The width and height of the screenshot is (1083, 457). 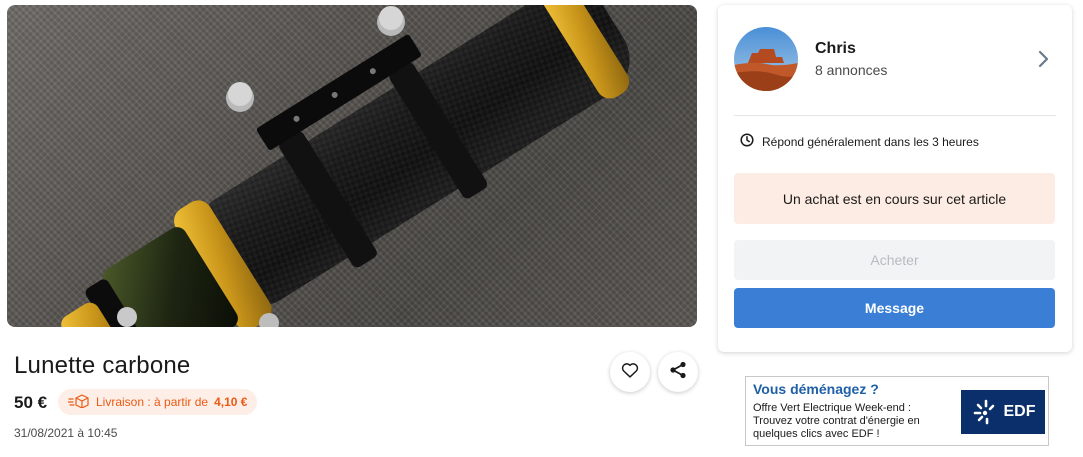 What do you see at coordinates (816, 389) in the screenshot?
I see `ad-title: Vous déménagez ?` at bounding box center [816, 389].